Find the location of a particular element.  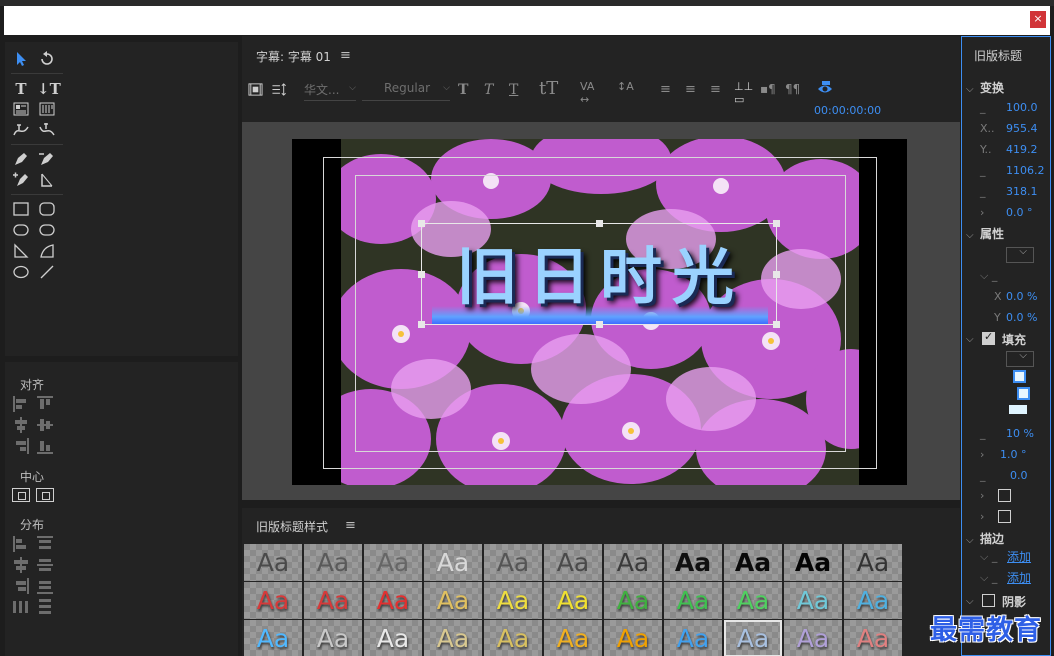

align-left-icon is located at coordinates (21, 404).